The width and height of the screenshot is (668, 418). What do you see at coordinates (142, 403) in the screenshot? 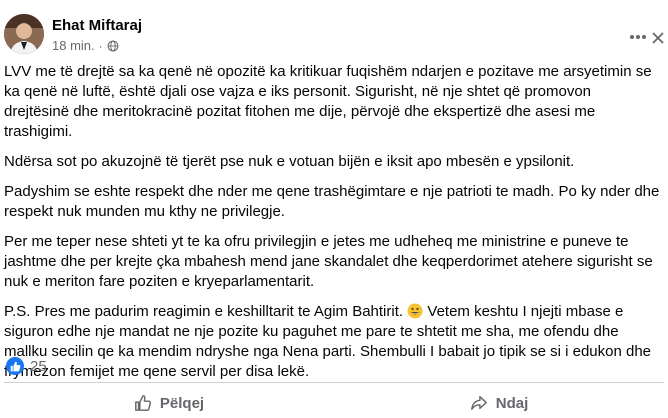
I see `thumbs-up-icon` at bounding box center [142, 403].